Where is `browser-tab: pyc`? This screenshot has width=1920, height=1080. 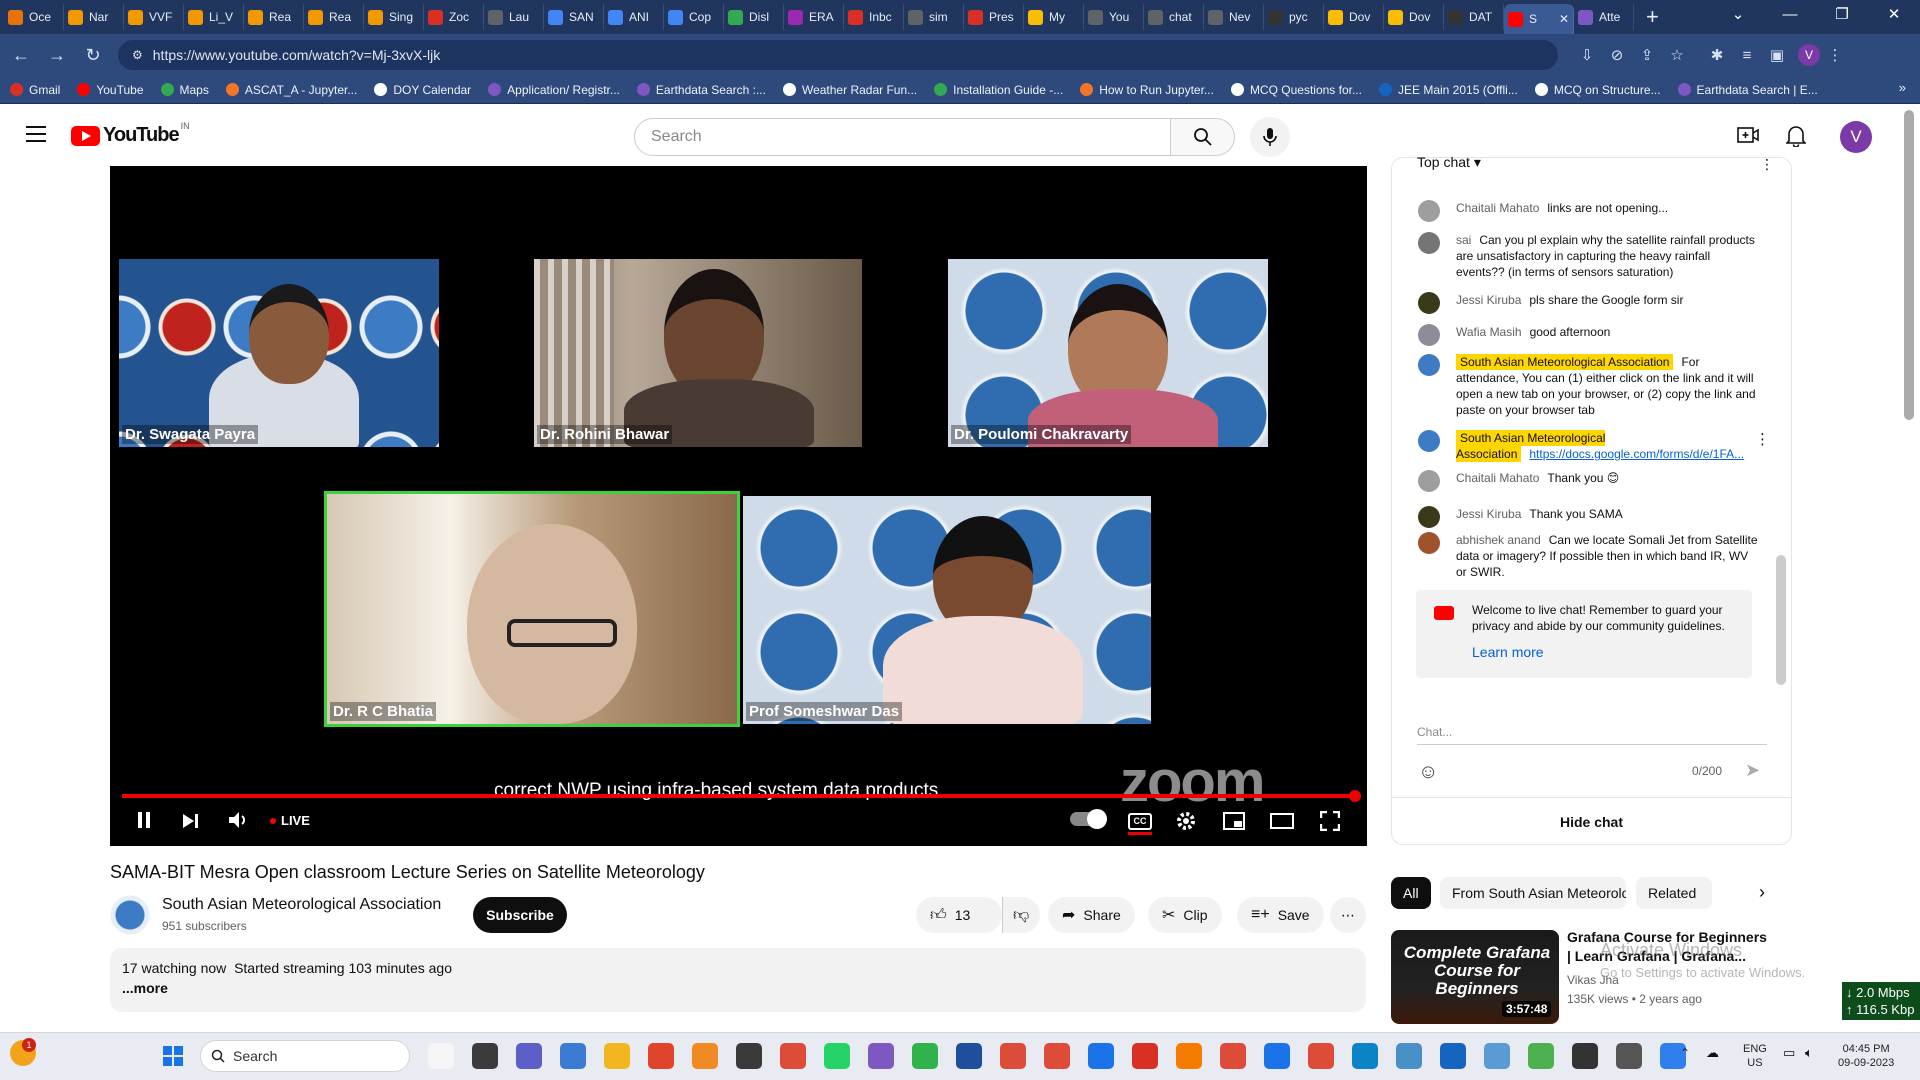 browser-tab: pyc is located at coordinates (1294, 17).